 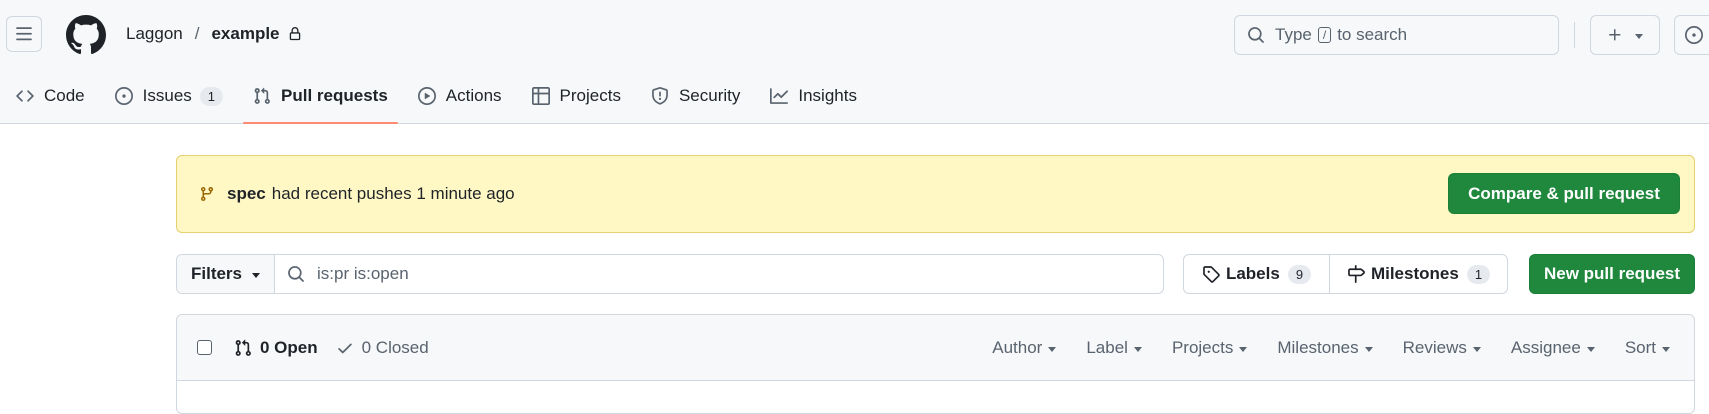 What do you see at coordinates (1324, 35) in the screenshot?
I see `search-shortcut-key: /` at bounding box center [1324, 35].